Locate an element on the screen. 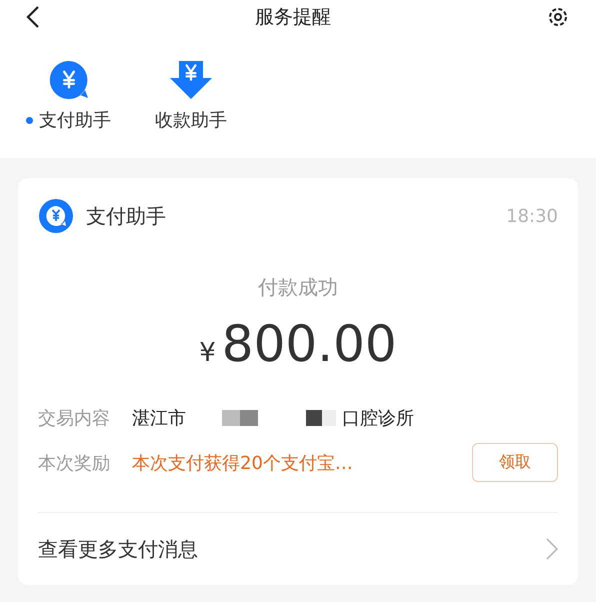 The height and width of the screenshot is (602, 596). payment-status: 付款成功 is located at coordinates (298, 287).